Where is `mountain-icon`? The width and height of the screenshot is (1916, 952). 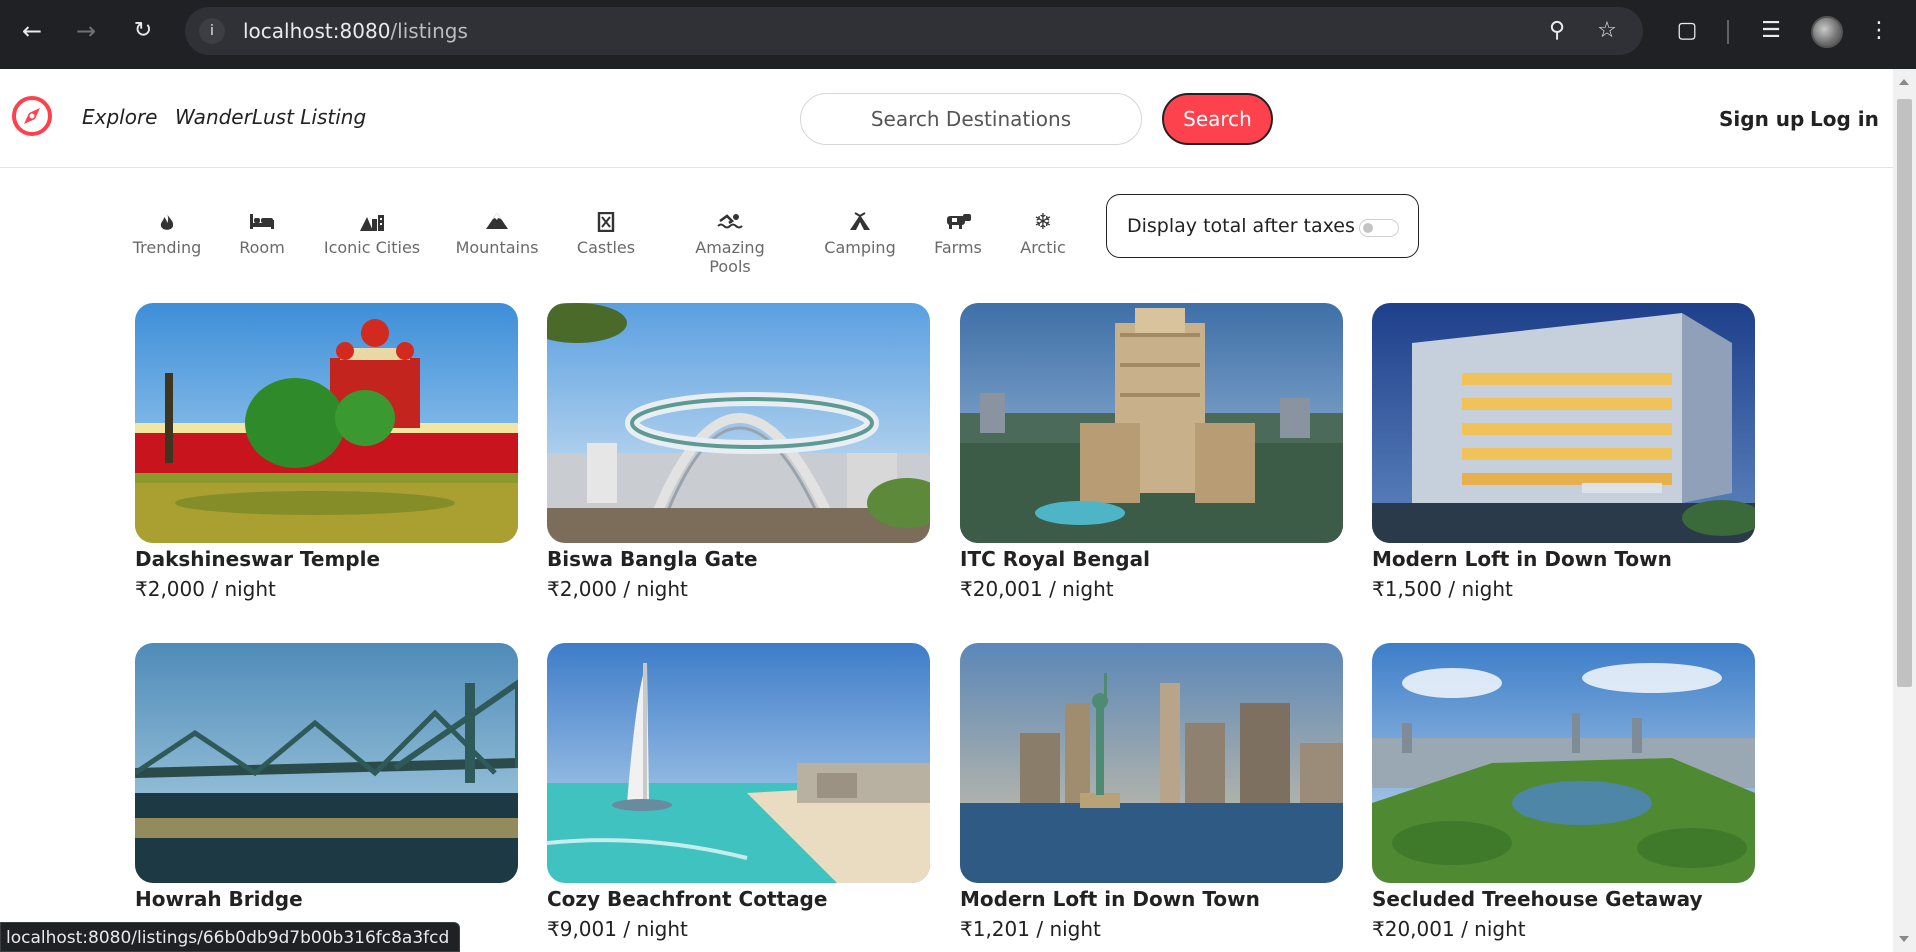 mountain-icon is located at coordinates (497, 223).